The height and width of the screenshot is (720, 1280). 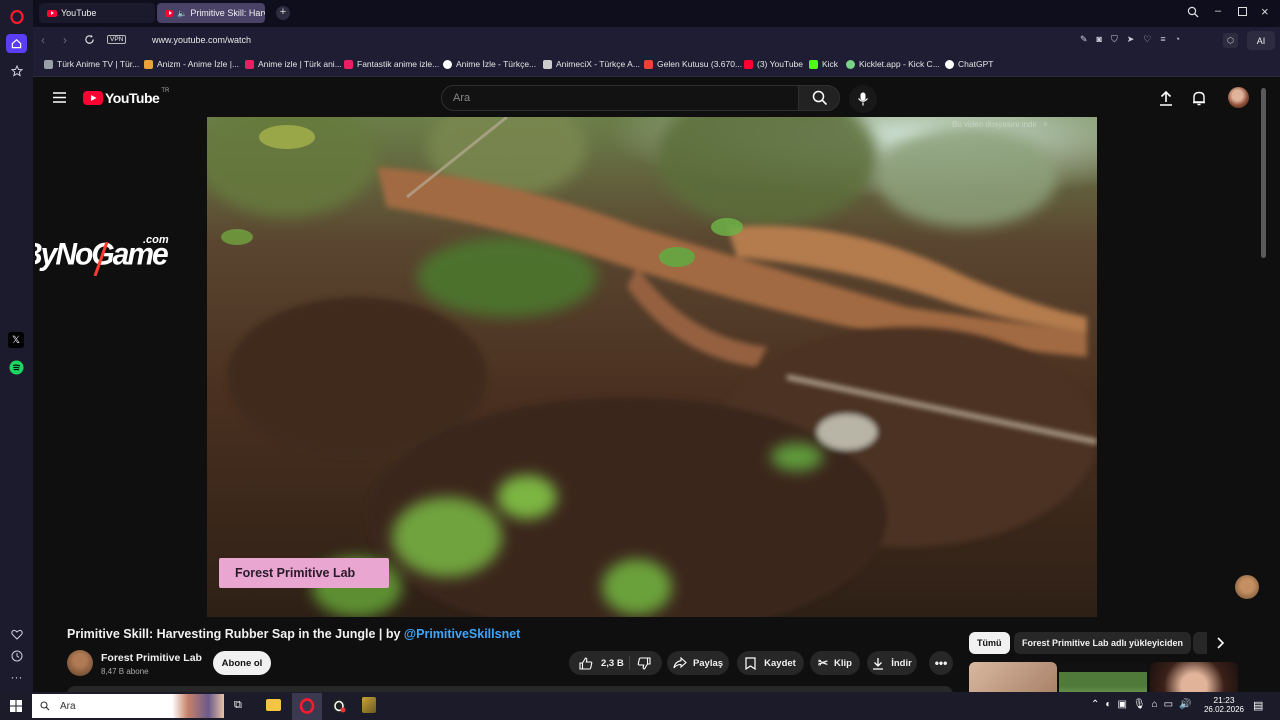 What do you see at coordinates (1247, 587) in the screenshot?
I see `channel-mini-avatar` at bounding box center [1247, 587].